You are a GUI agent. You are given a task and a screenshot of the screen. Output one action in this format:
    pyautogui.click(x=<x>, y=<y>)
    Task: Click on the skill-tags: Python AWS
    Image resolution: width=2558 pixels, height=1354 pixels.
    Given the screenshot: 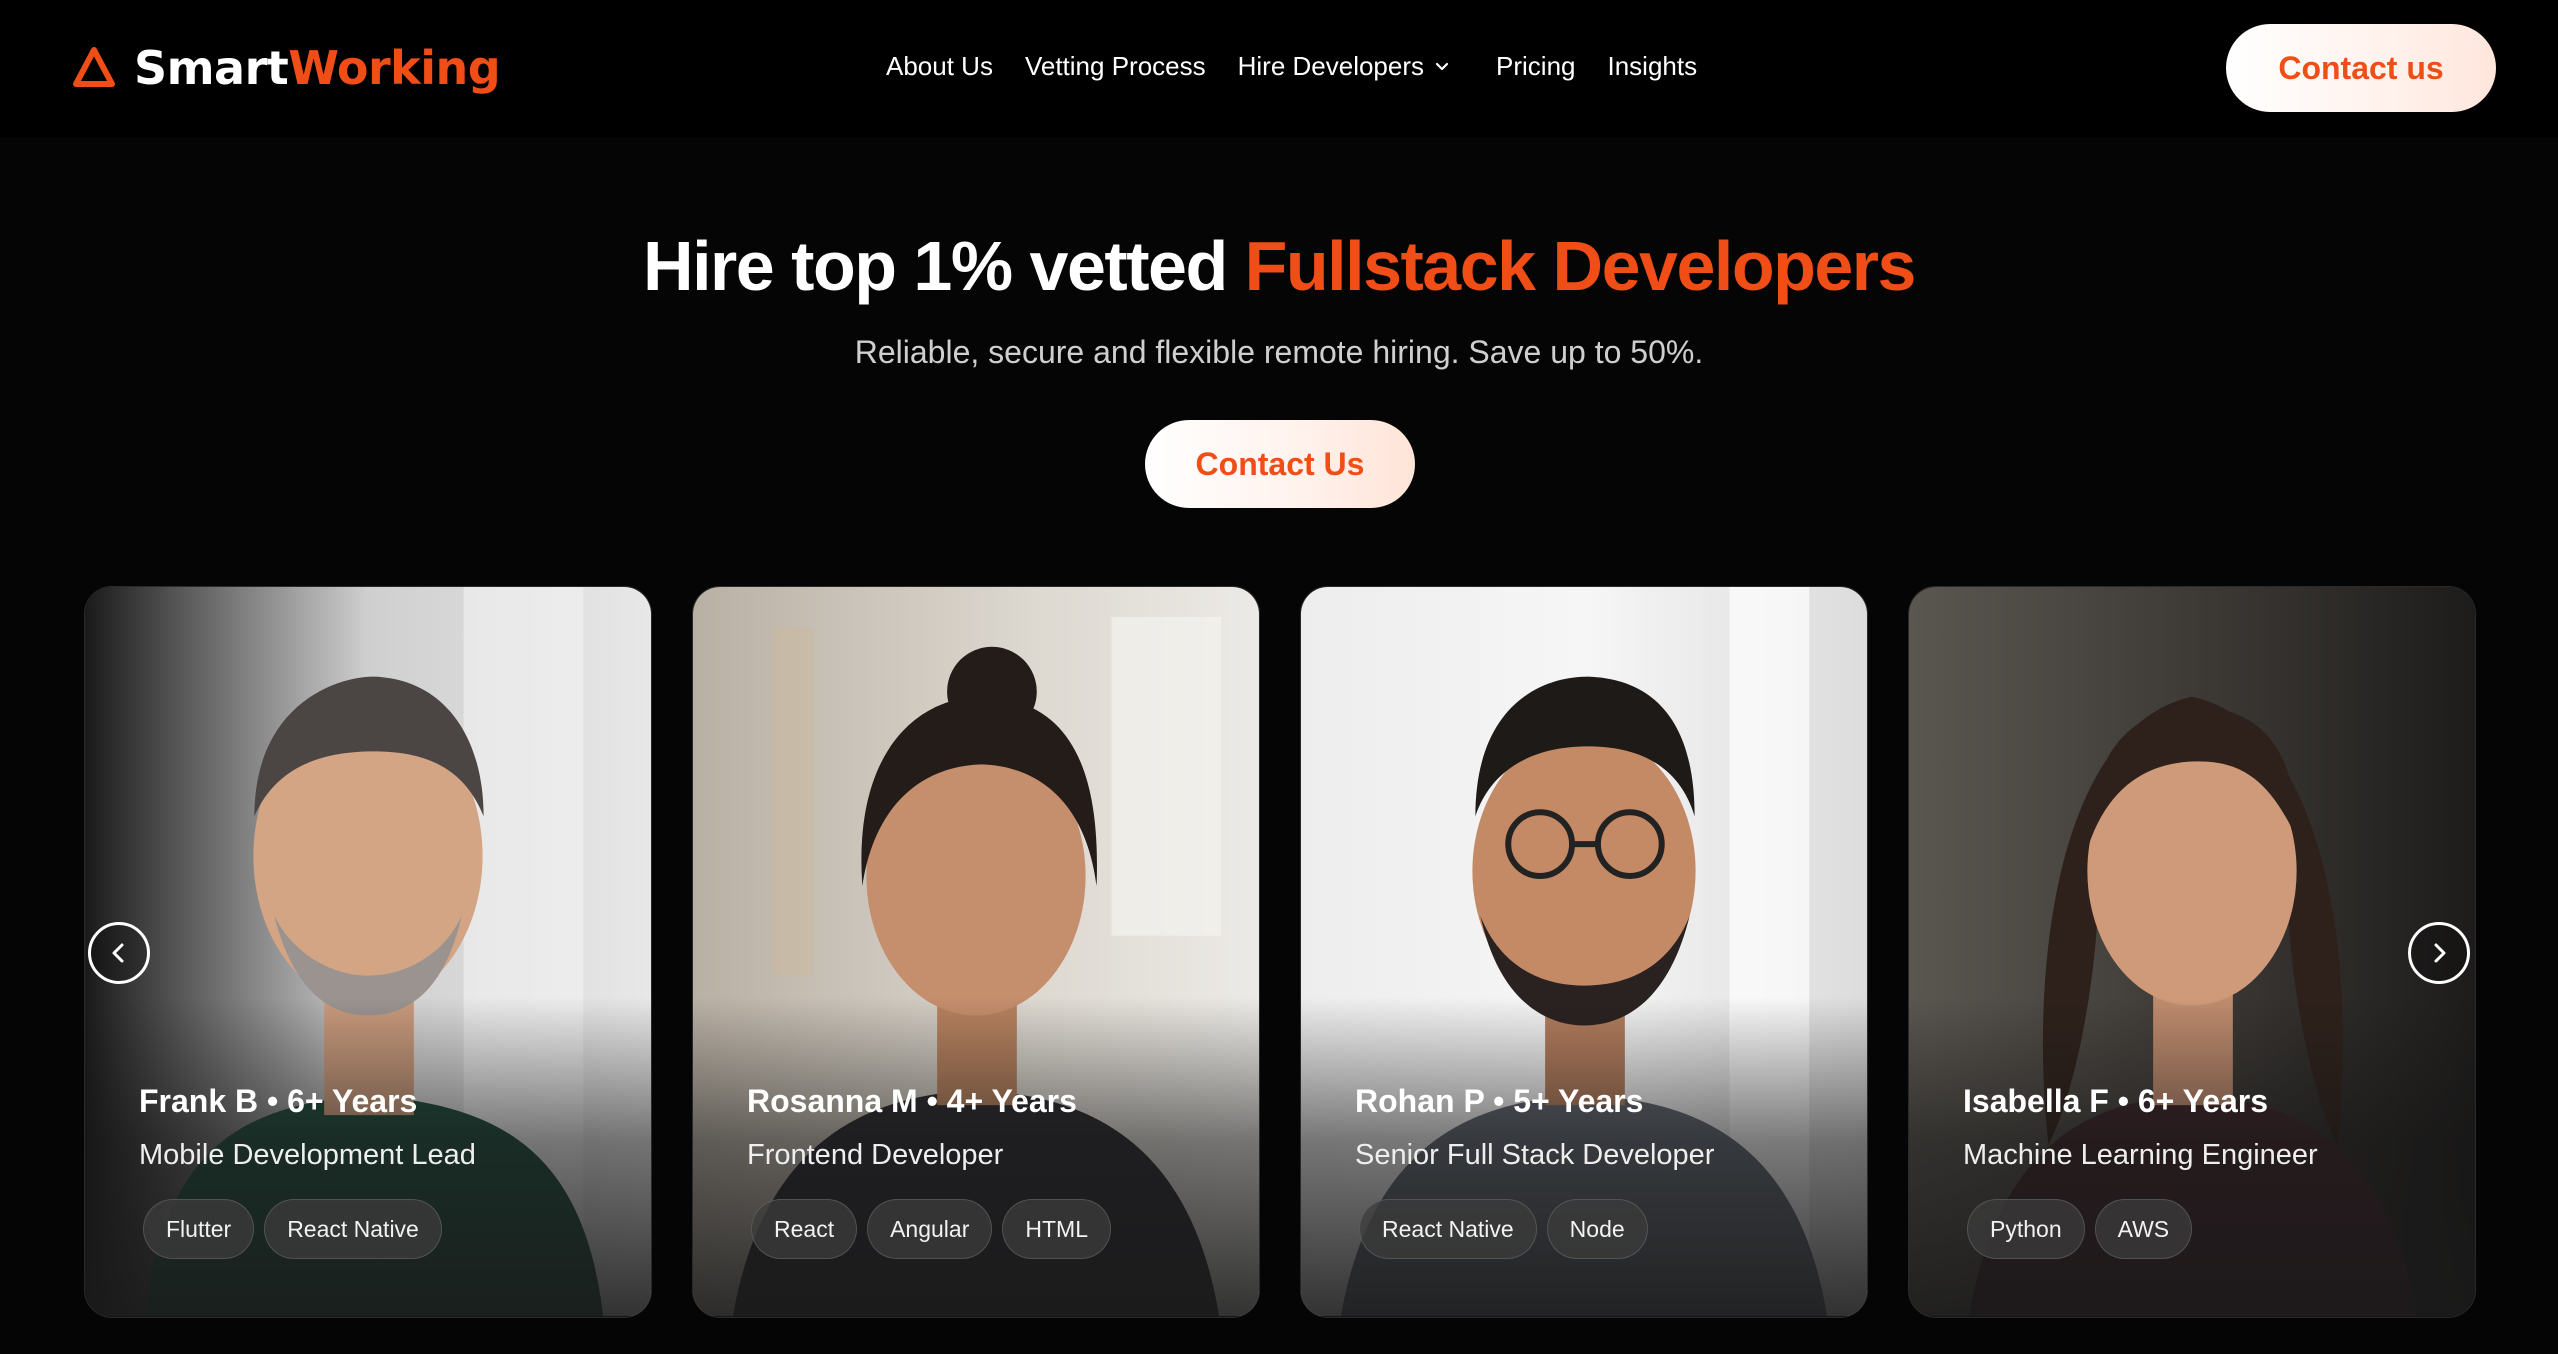 What is the action you would take?
    pyautogui.click(x=2080, y=1229)
    